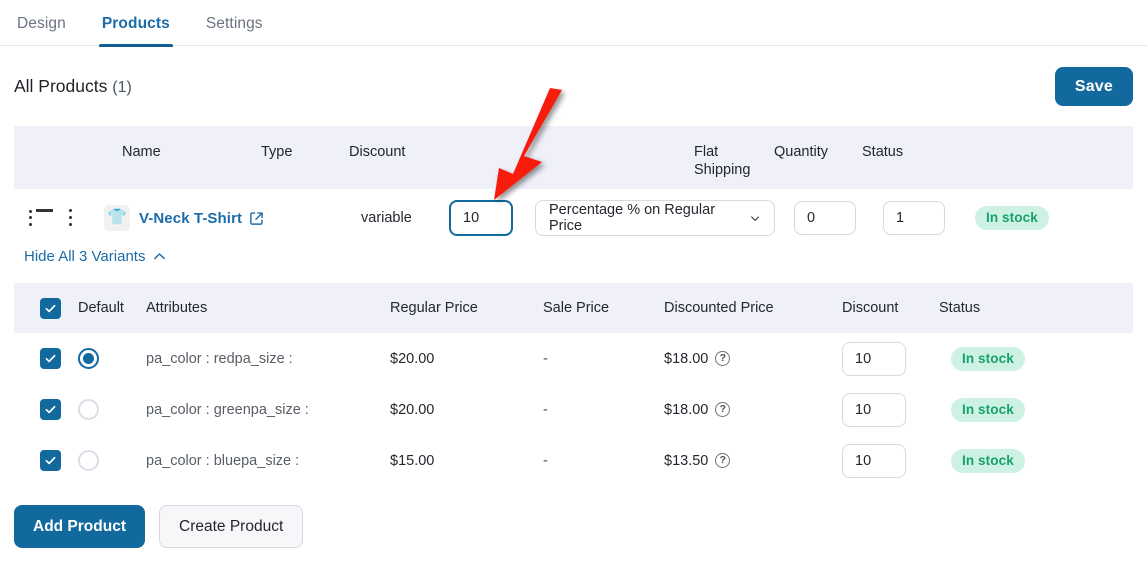 This screenshot has width=1147, height=566. What do you see at coordinates (61, 86) in the screenshot?
I see `page-title-text: All Products` at bounding box center [61, 86].